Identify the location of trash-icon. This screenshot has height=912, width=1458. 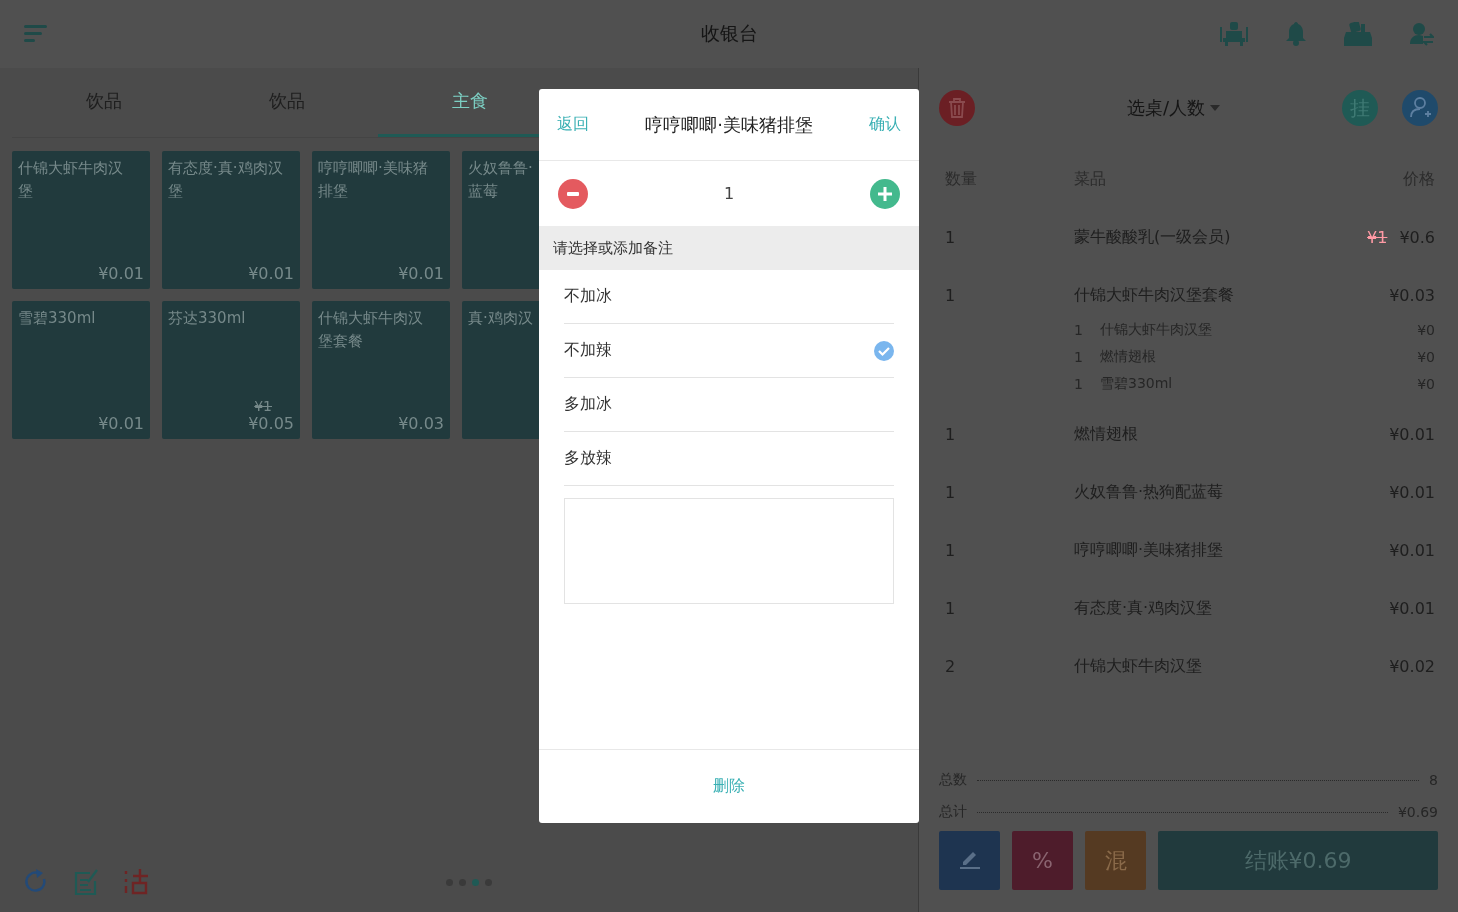
(957, 108).